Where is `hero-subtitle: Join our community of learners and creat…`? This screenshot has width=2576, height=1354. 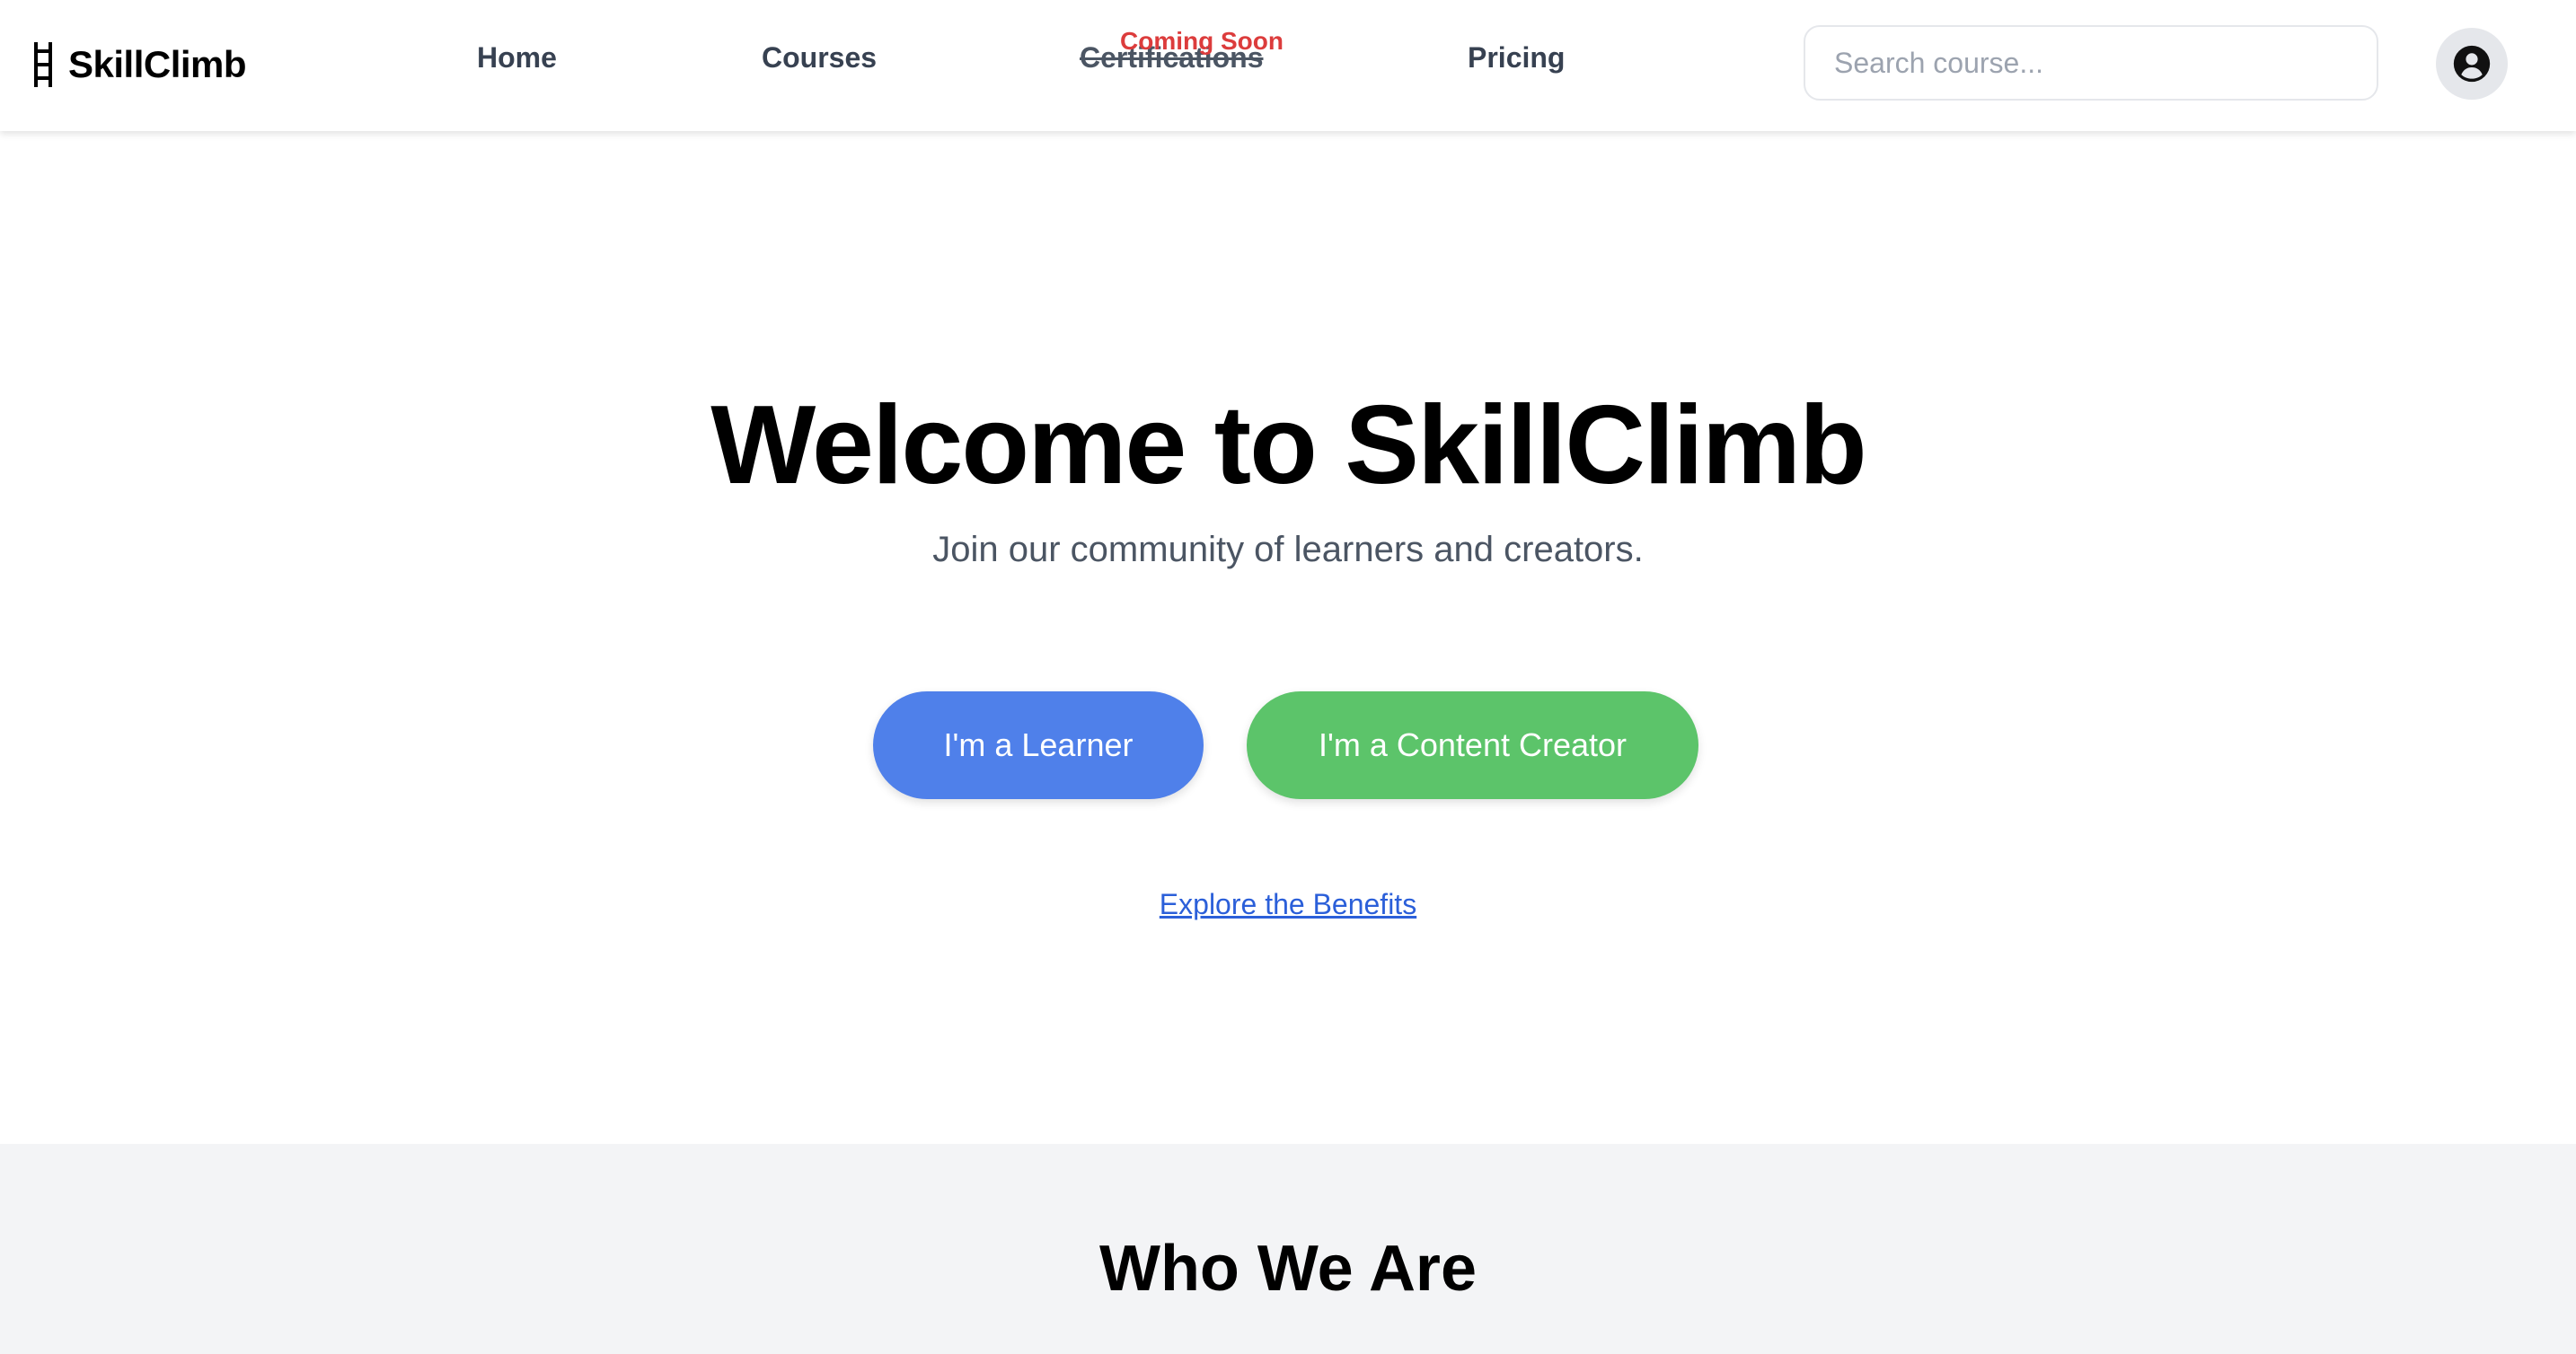 hero-subtitle: Join our community of learners and creat… is located at coordinates (1288, 549).